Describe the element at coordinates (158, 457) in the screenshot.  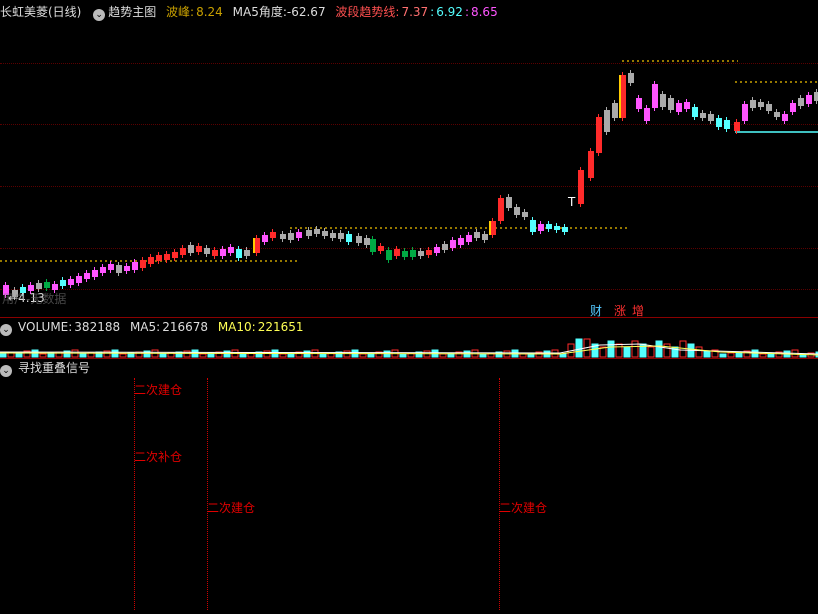
I see `signal-label: 二次补仓` at that location.